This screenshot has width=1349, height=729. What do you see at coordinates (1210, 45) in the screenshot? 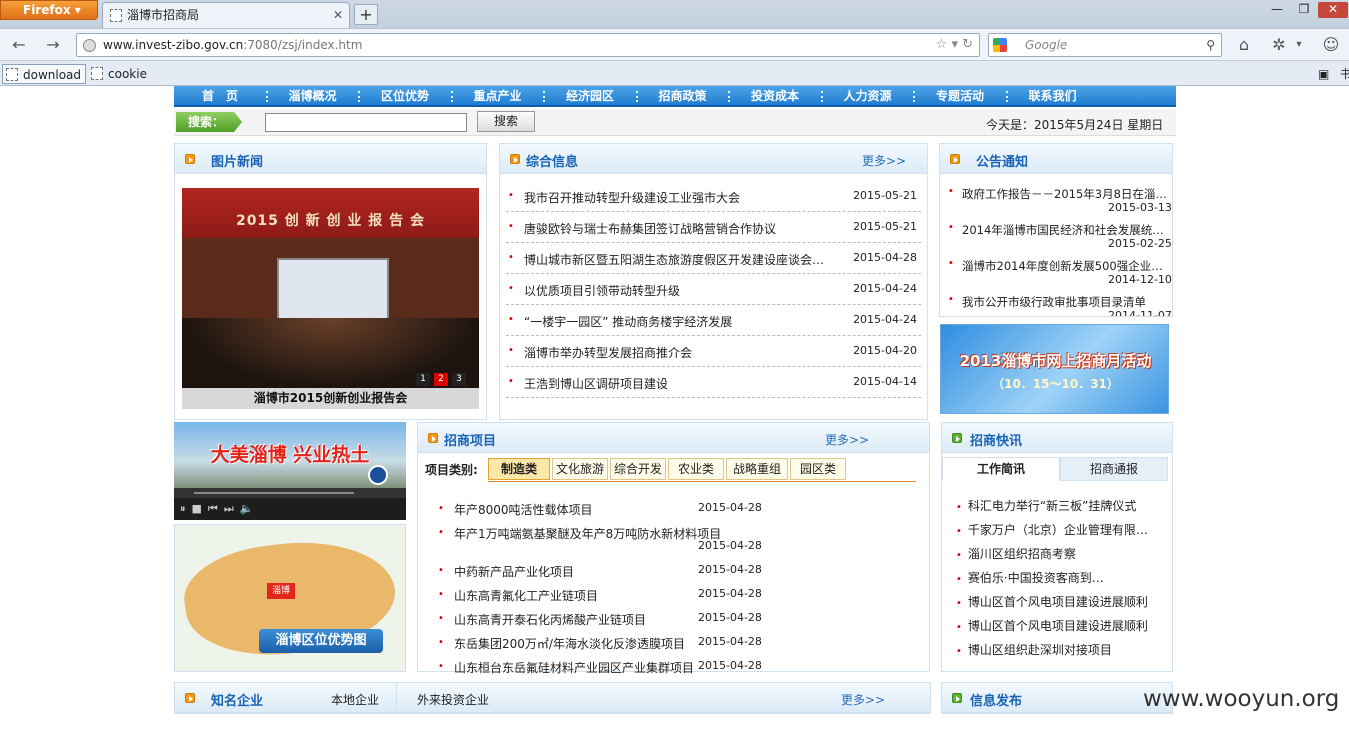
I see `search-icon: ⚲` at bounding box center [1210, 45].